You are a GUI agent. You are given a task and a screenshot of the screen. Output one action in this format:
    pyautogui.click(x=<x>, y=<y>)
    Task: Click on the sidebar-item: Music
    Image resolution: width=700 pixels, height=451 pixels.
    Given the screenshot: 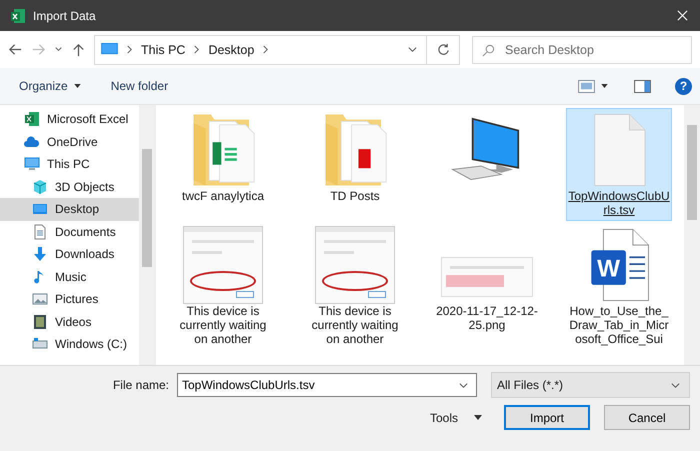 What is the action you would take?
    pyautogui.click(x=69, y=277)
    